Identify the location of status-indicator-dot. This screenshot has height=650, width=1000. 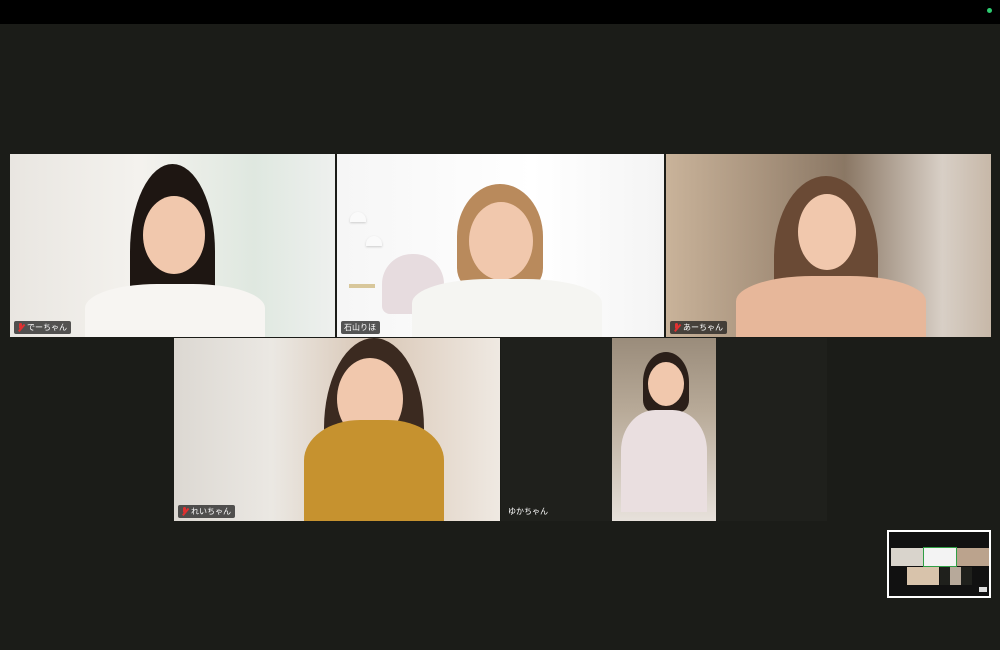
(989, 10).